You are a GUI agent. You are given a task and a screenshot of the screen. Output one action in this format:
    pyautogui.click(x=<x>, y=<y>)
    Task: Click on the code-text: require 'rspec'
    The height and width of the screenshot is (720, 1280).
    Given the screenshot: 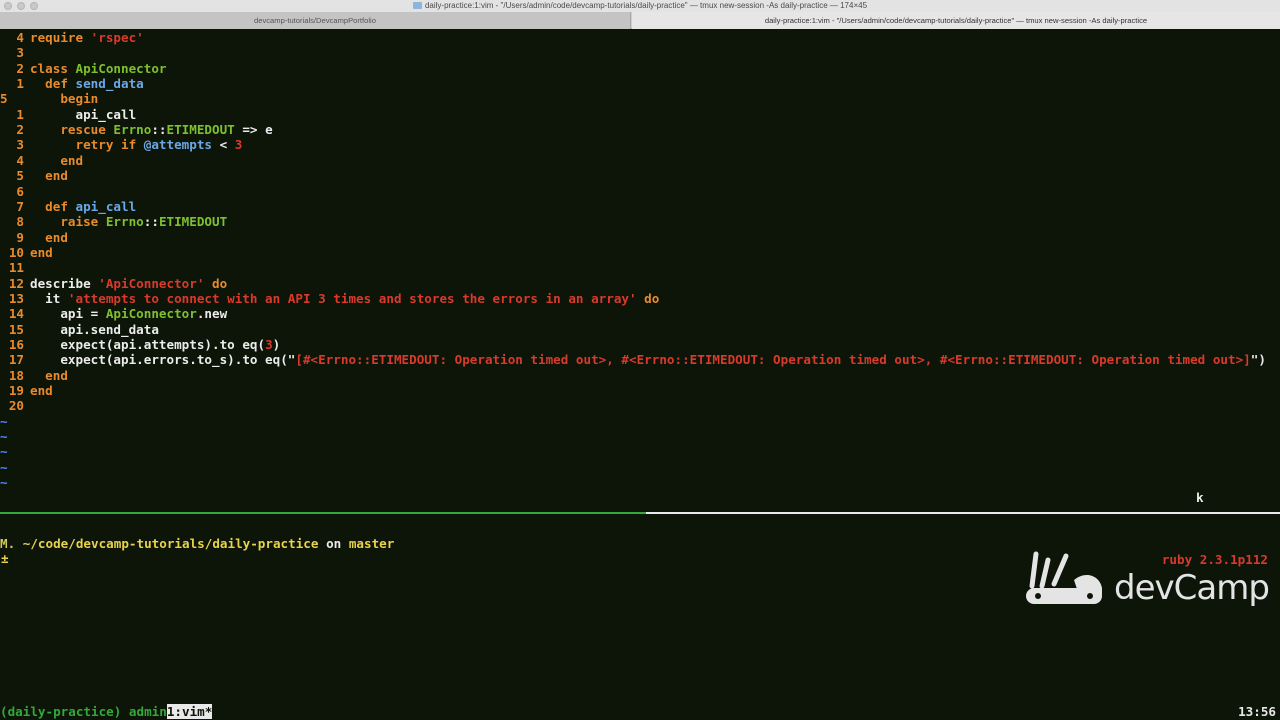 What is the action you would take?
    pyautogui.click(x=87, y=37)
    